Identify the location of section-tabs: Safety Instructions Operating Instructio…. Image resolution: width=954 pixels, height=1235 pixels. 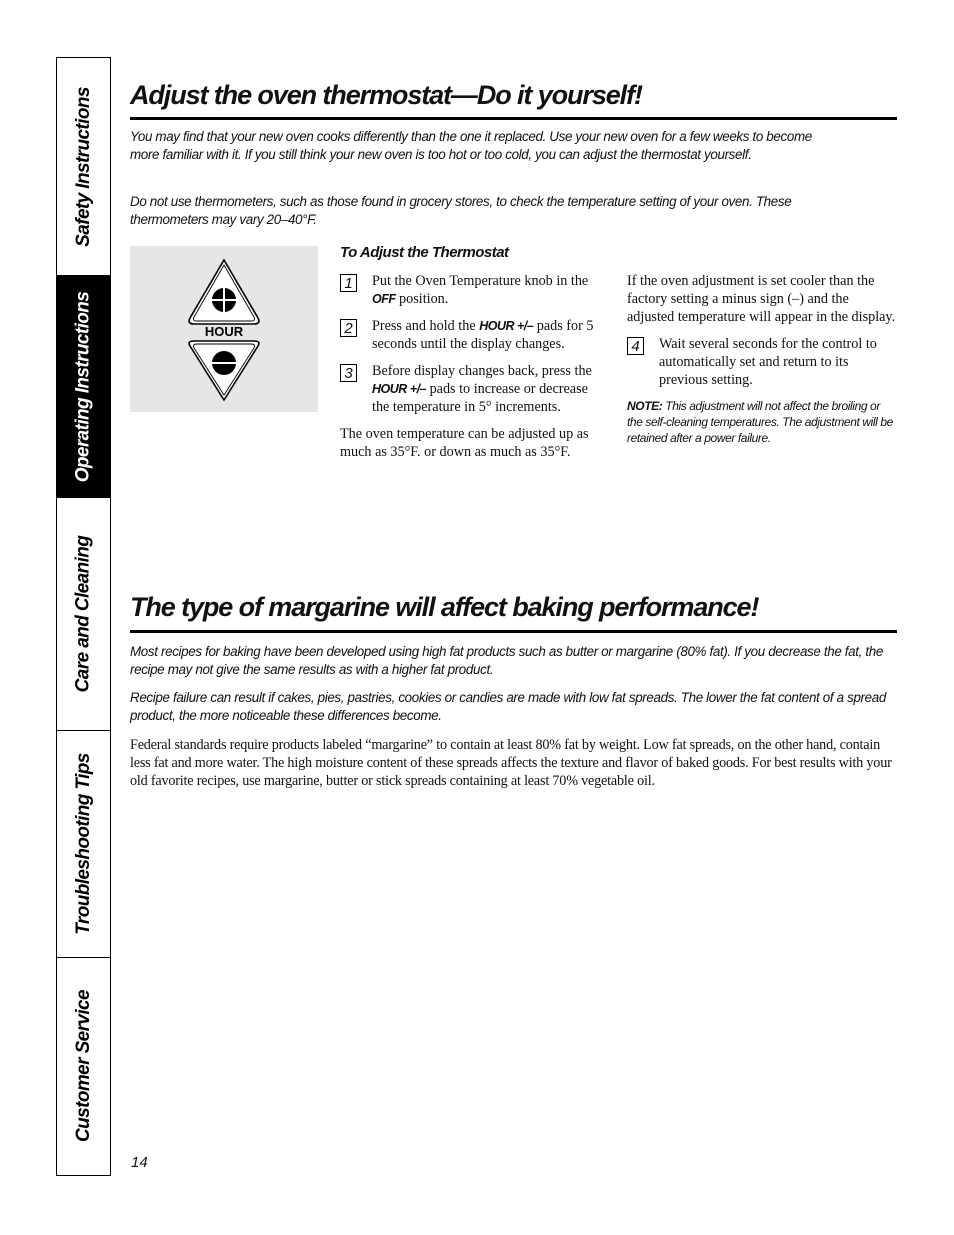
(83, 616).